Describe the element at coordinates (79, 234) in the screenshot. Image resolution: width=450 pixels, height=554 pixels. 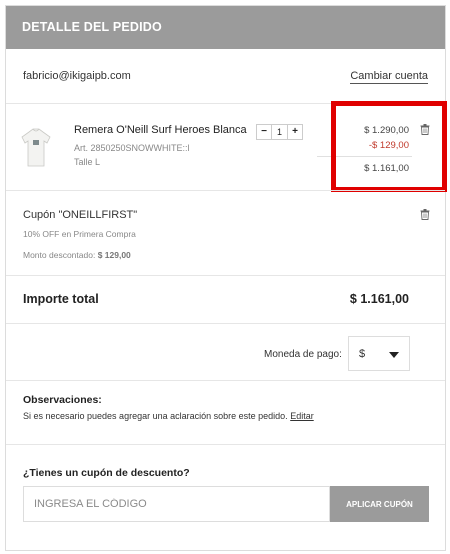
I see `coupon-description: 10% OFF en Primera Compra` at that location.